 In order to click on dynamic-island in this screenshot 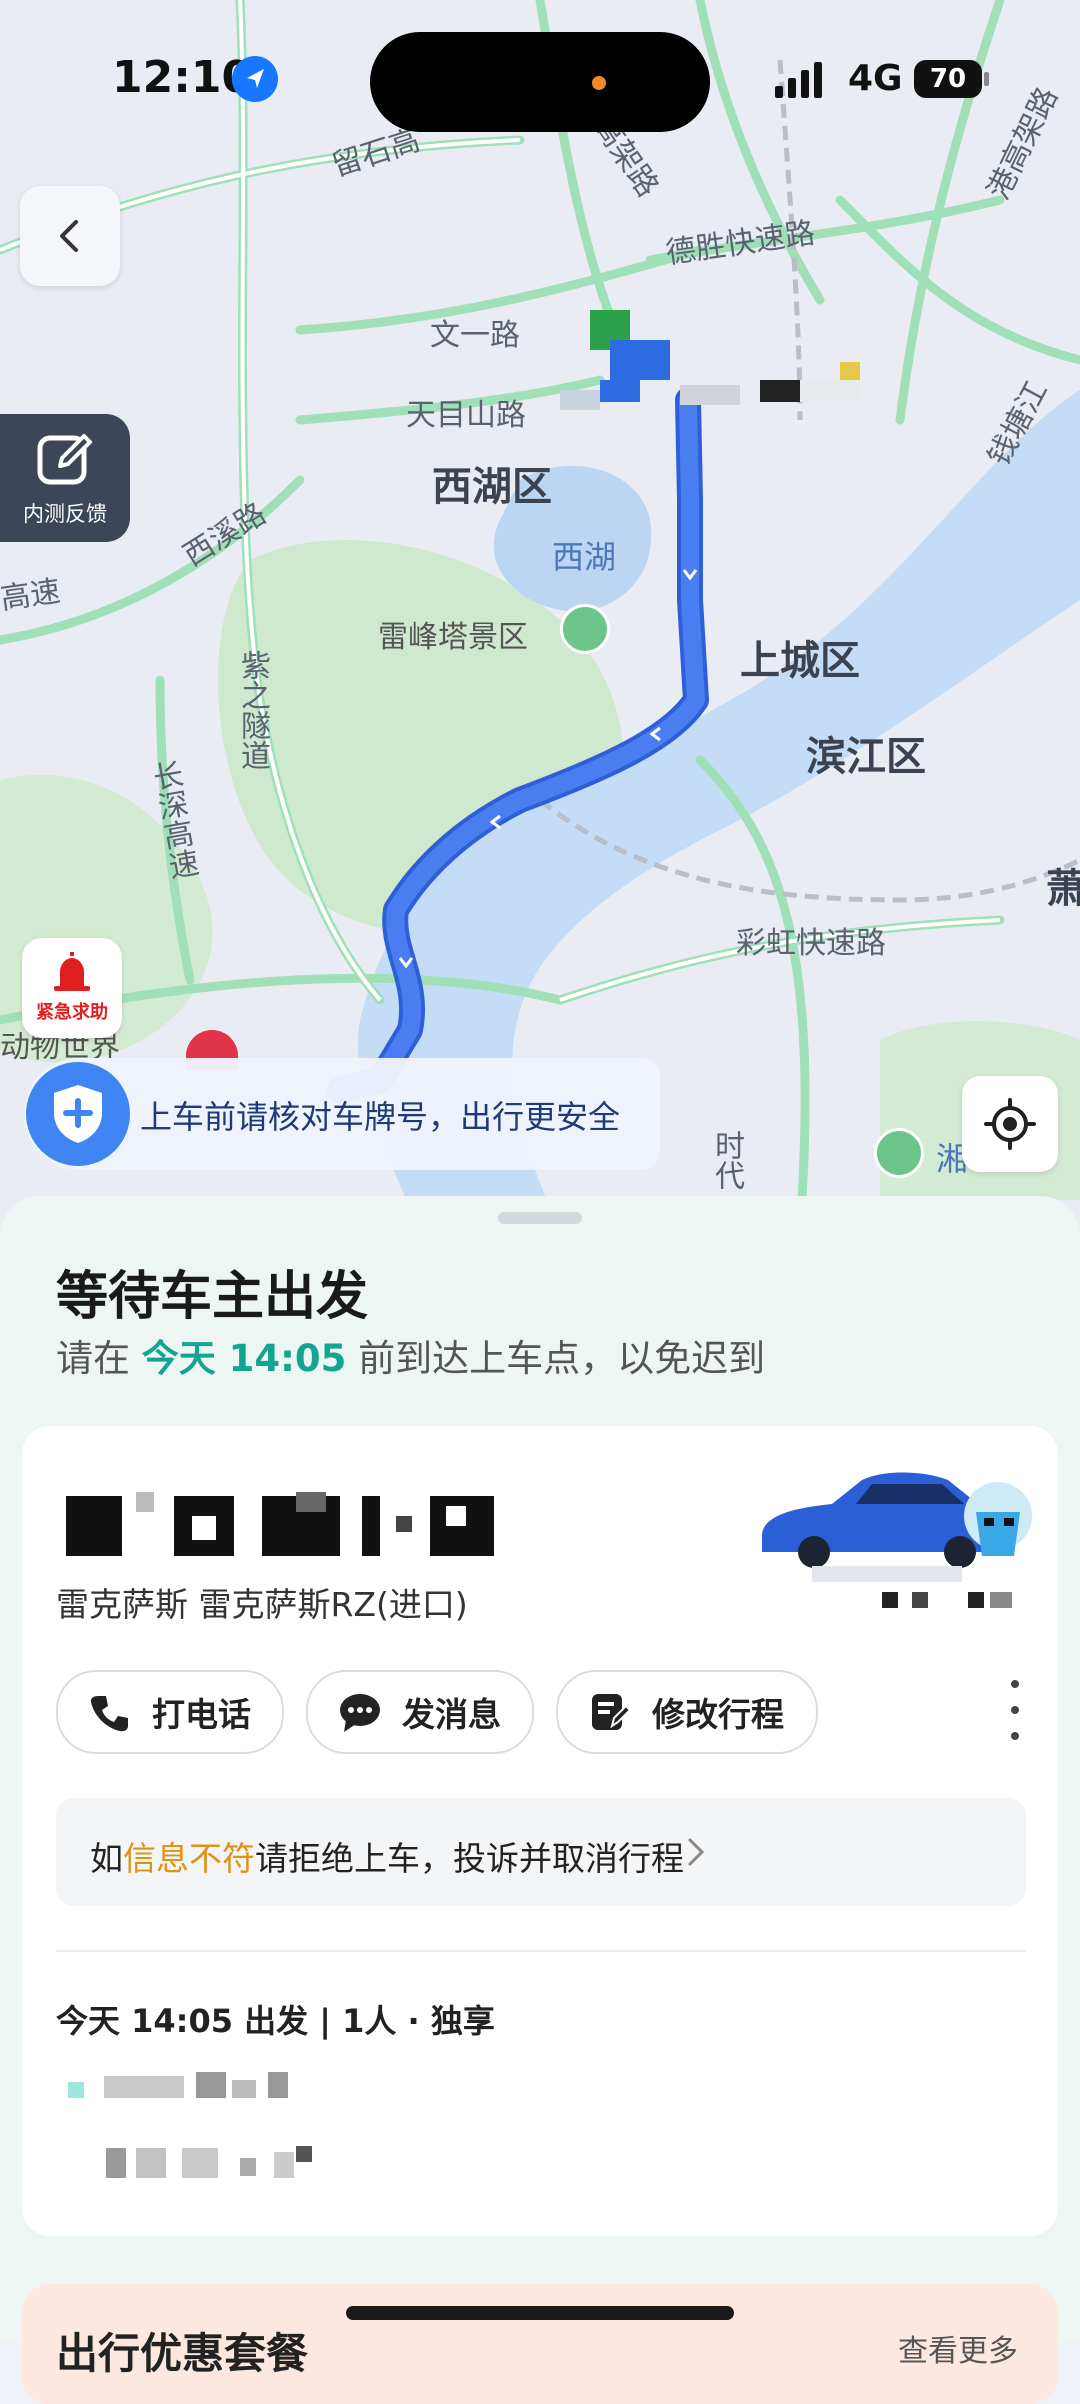, I will do `click(540, 82)`.